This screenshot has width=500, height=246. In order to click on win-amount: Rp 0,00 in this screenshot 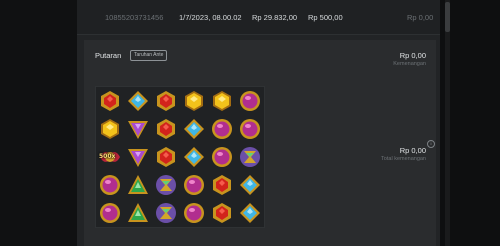, I will do `click(412, 55)`.